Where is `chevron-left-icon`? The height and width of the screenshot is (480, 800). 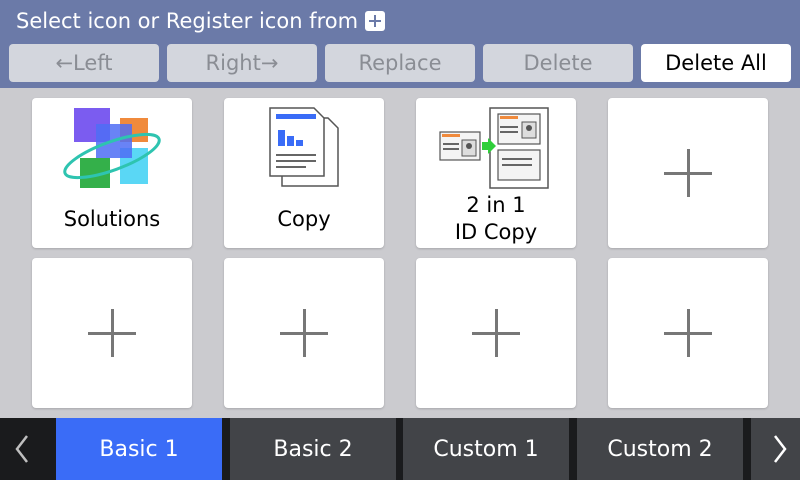
chevron-left-icon is located at coordinates (22, 449).